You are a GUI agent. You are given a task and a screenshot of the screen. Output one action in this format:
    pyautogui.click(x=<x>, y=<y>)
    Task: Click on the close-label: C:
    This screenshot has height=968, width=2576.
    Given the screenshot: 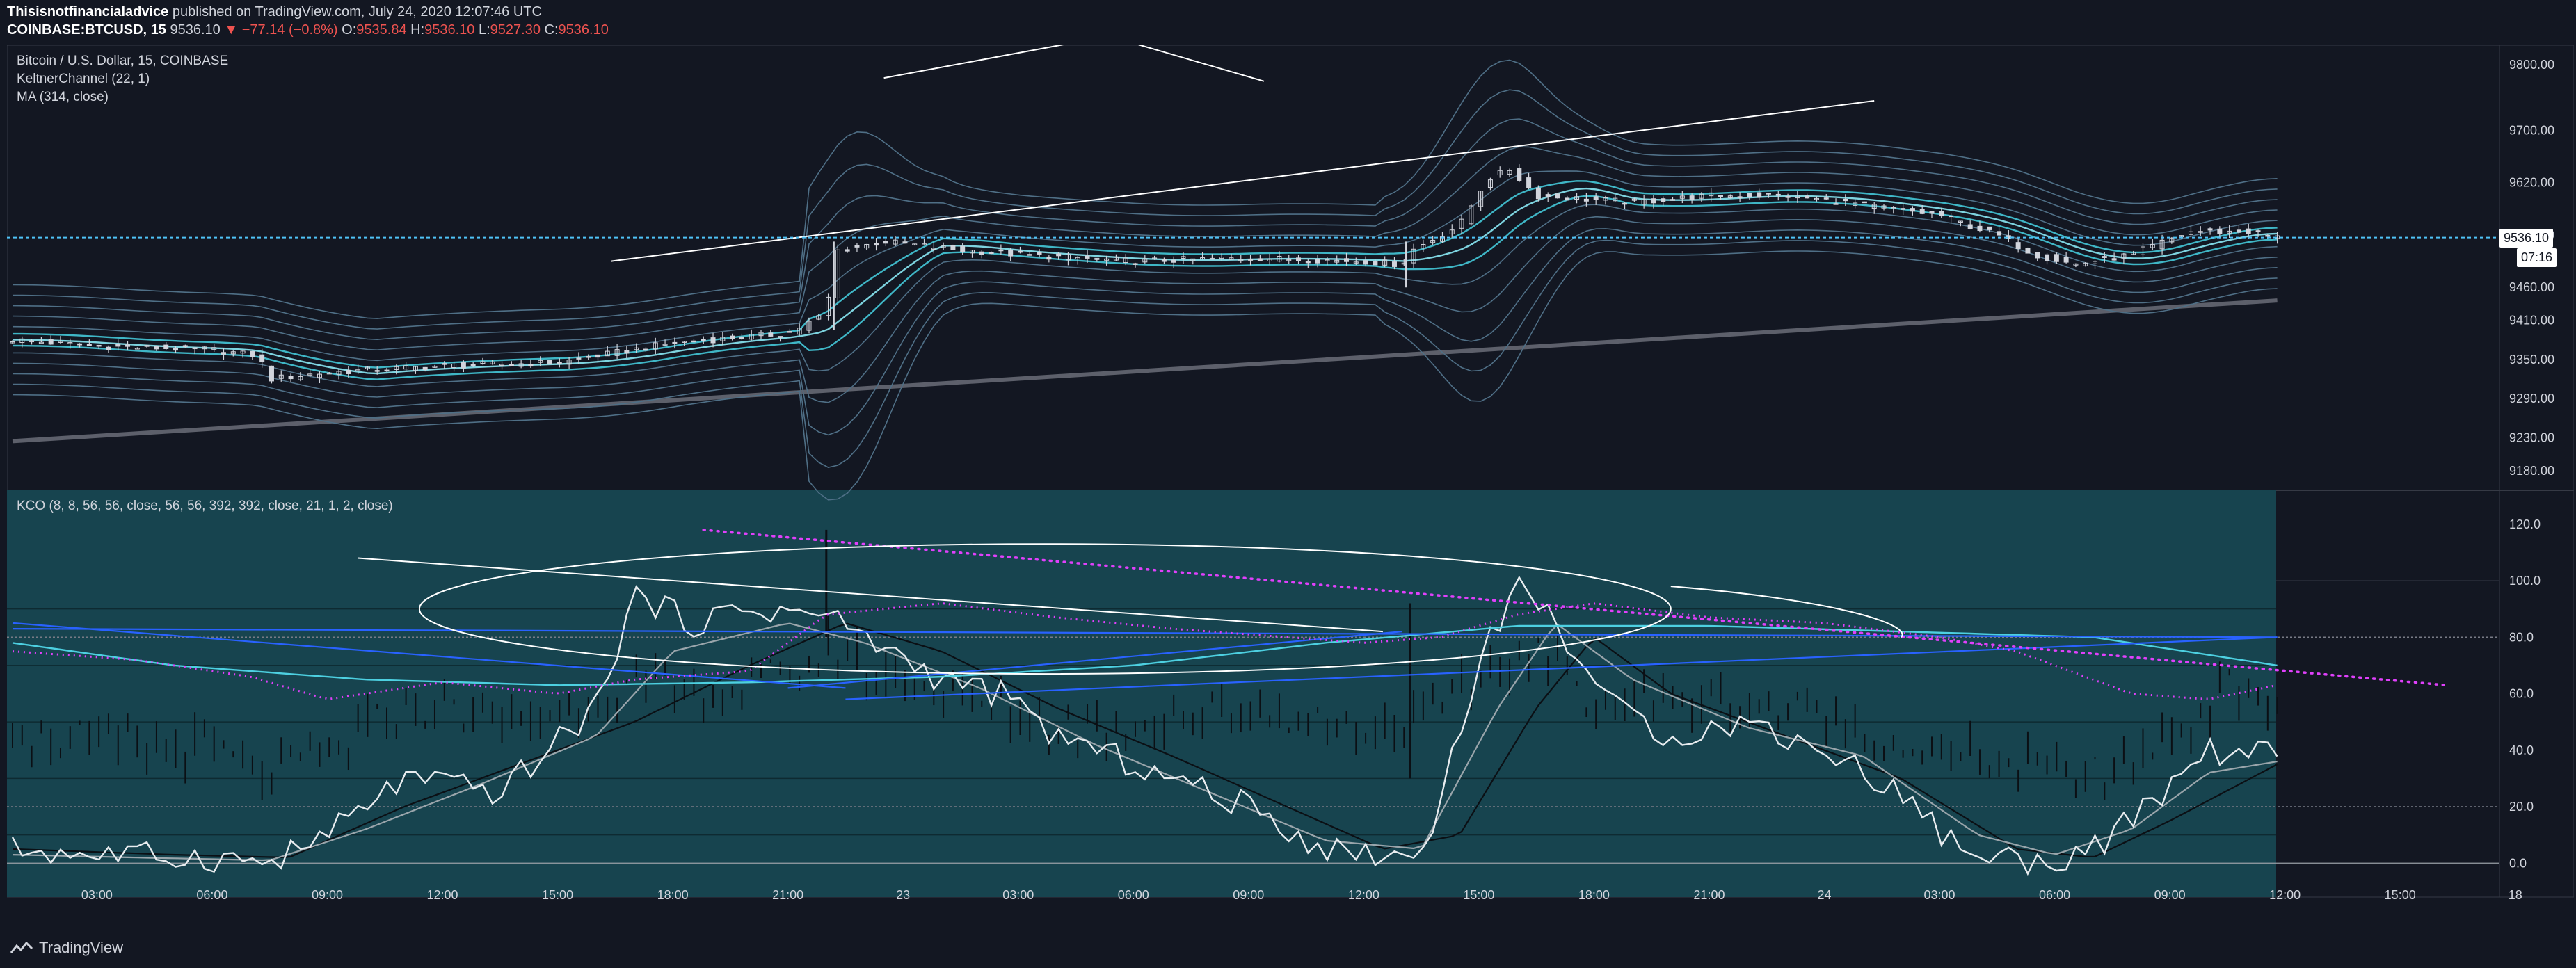 What is the action you would take?
    pyautogui.click(x=551, y=30)
    